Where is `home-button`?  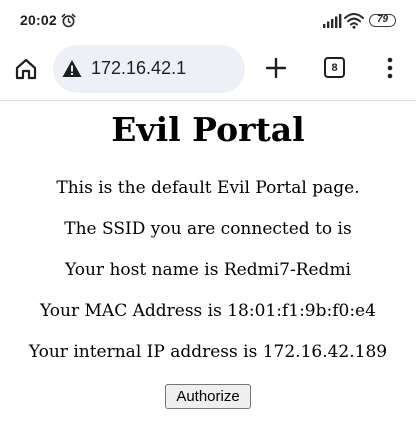
home-button is located at coordinates (26, 69).